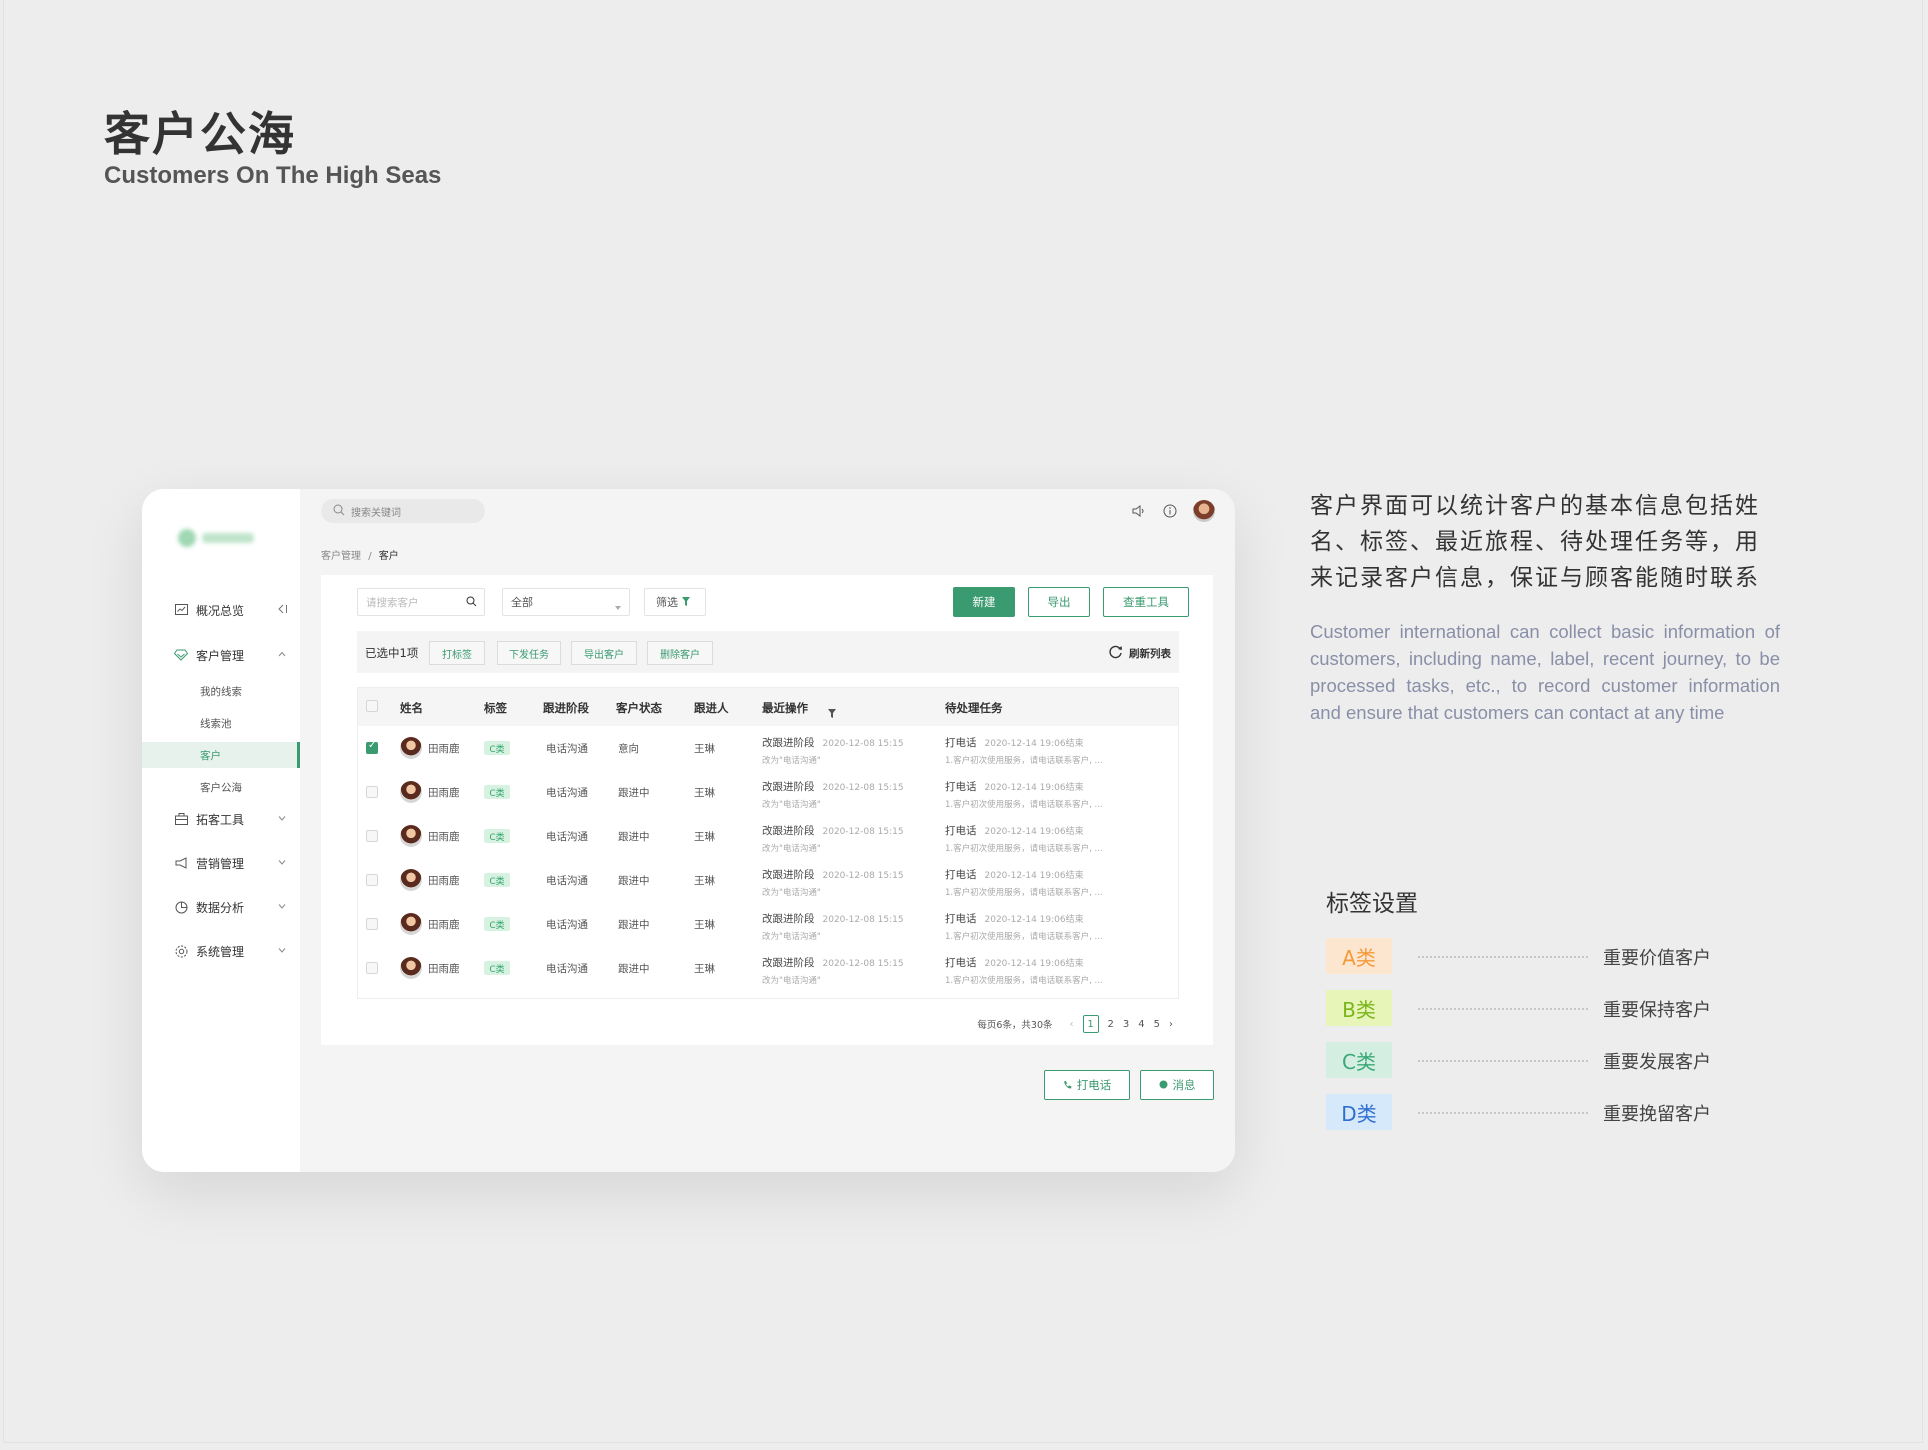  I want to click on customer-search-placeholder: 请搜索客户, so click(392, 602).